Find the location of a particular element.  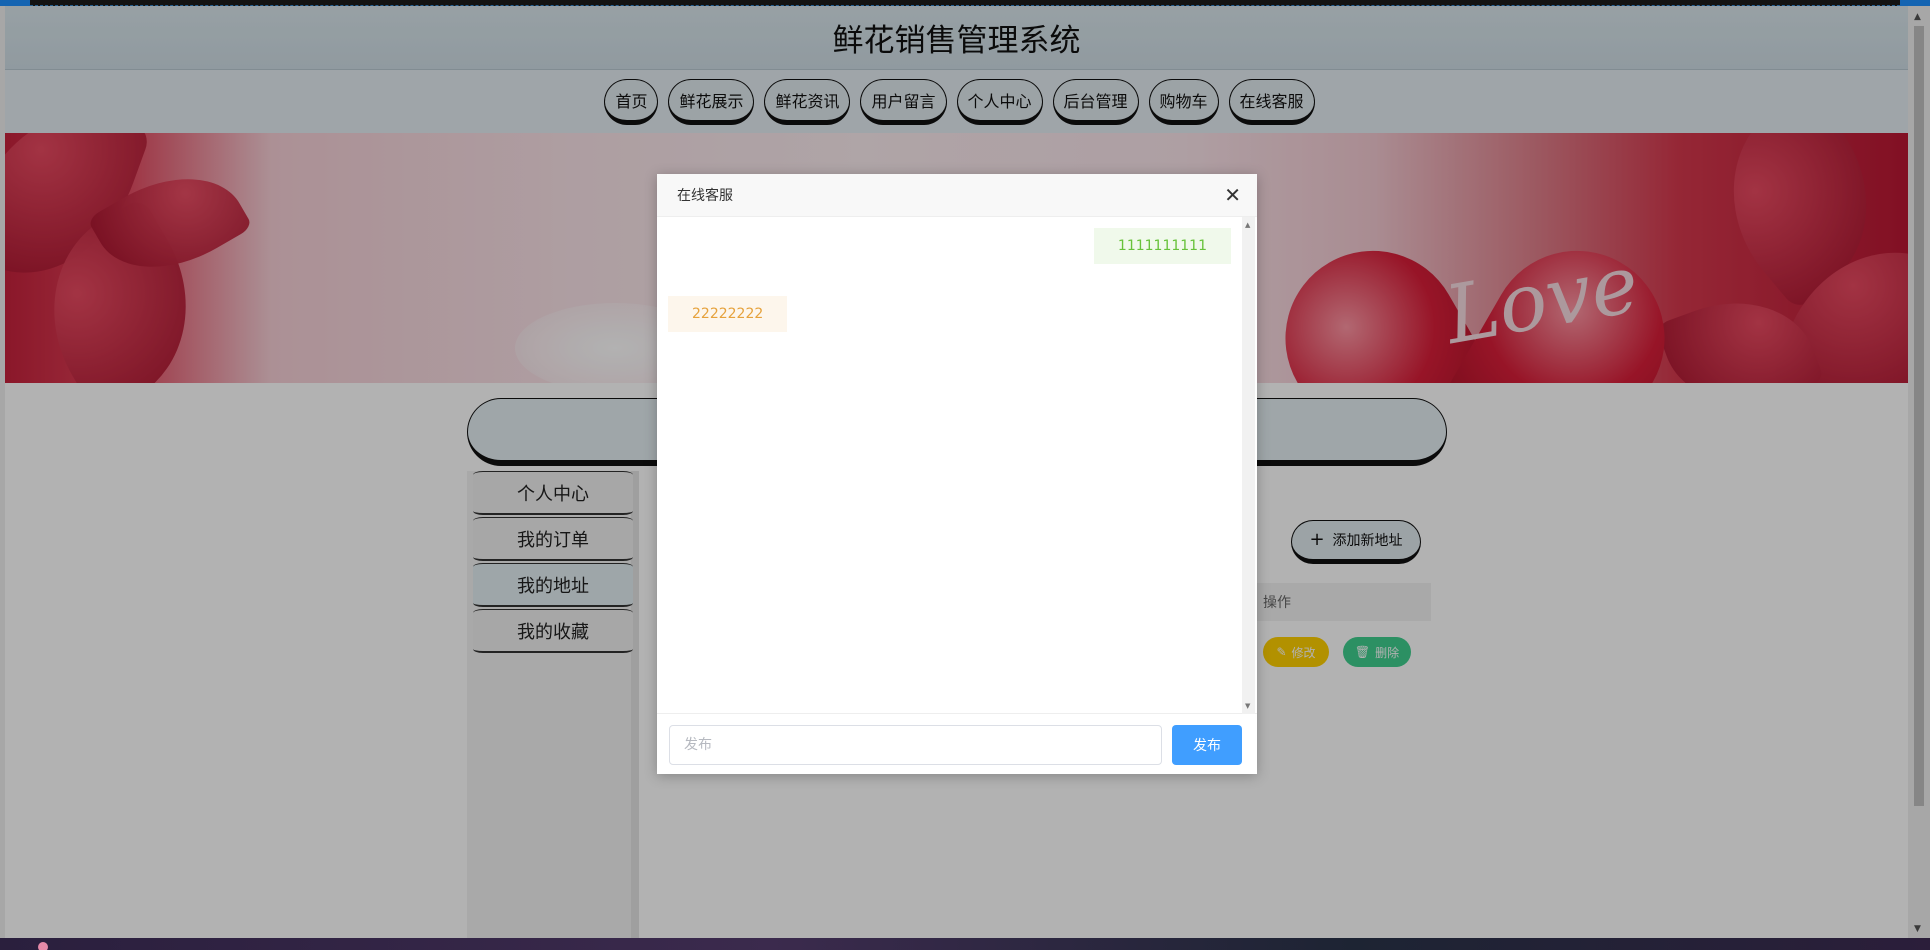

close-icon: ✕ is located at coordinates (1232, 195).